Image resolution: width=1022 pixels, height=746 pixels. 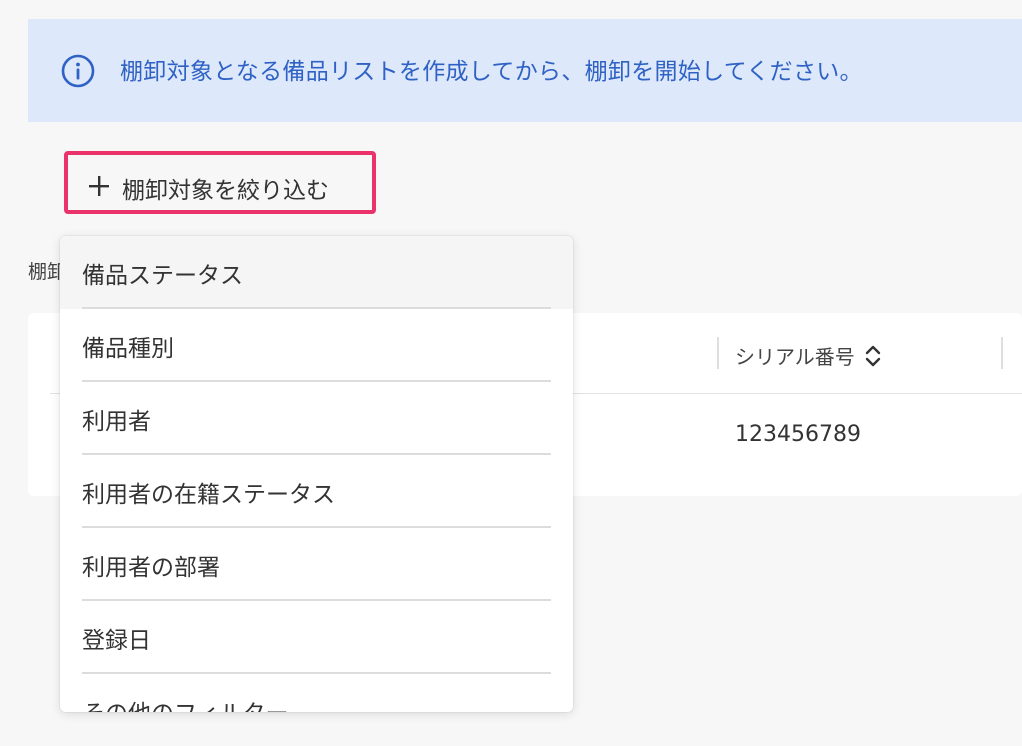 I want to click on info-icon, so click(x=78, y=71).